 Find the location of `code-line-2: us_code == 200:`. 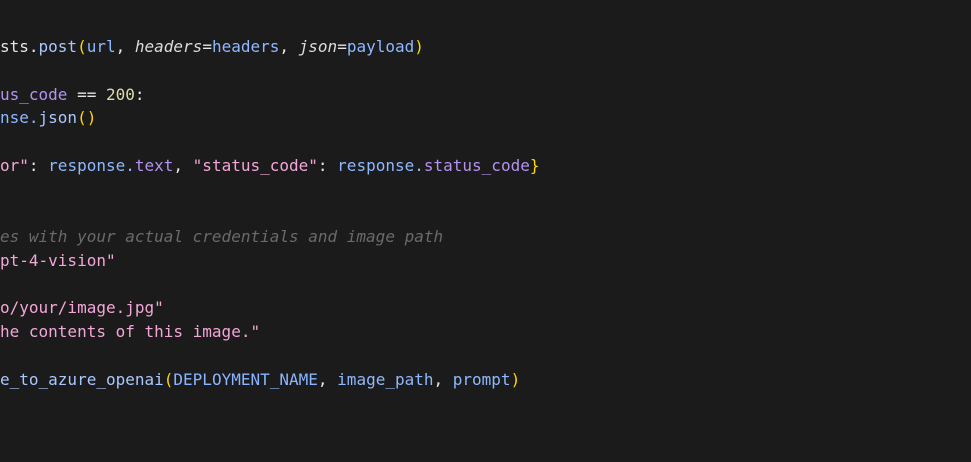

code-line-2: us_code == 200: is located at coordinates (72, 95).